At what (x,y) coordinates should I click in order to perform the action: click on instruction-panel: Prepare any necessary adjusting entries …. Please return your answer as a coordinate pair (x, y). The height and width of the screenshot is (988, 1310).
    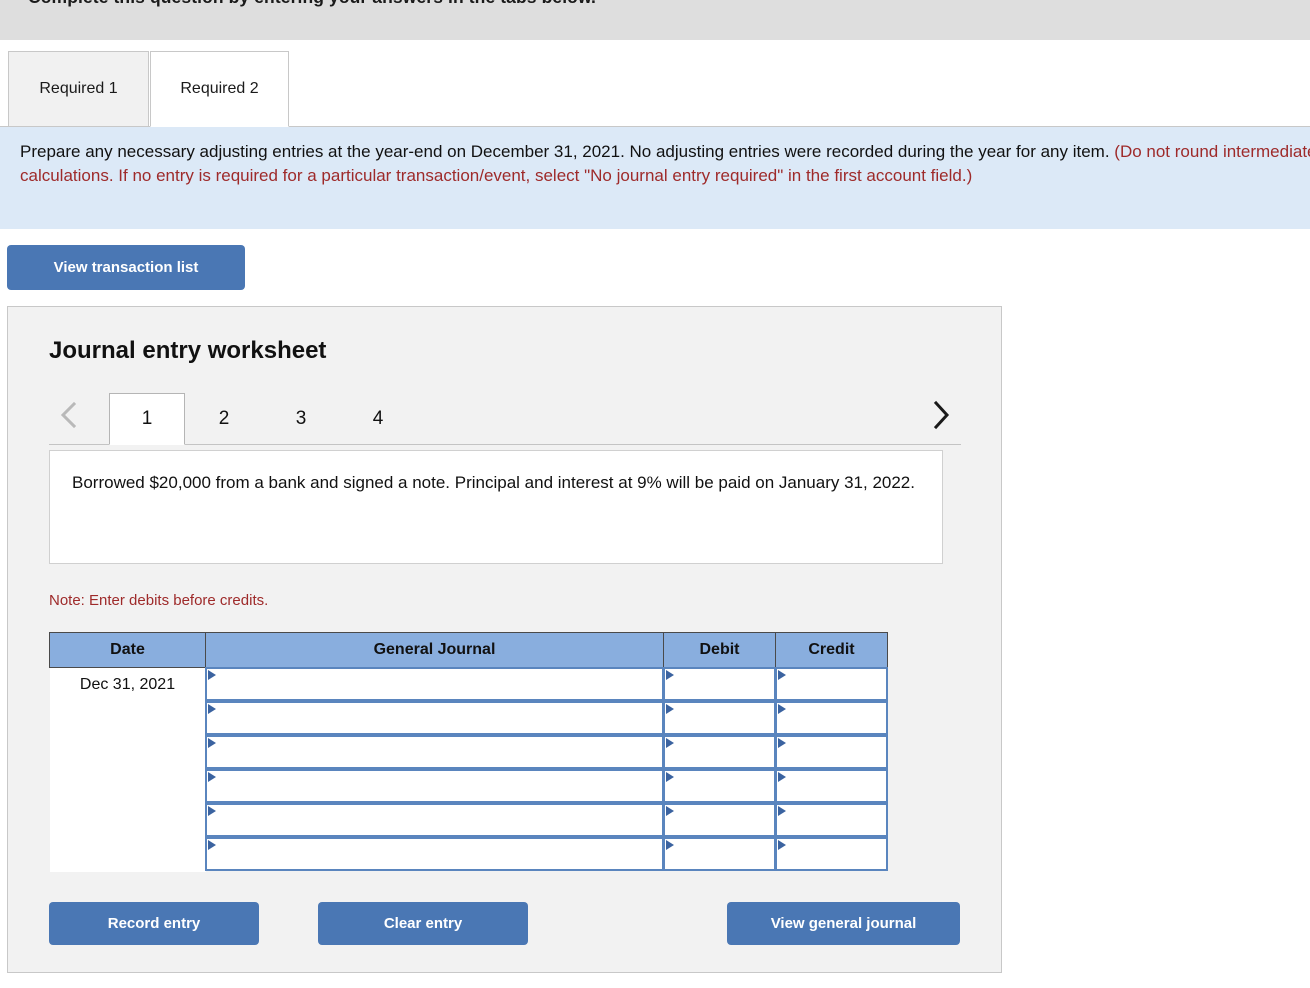
    Looking at the image, I should click on (655, 178).